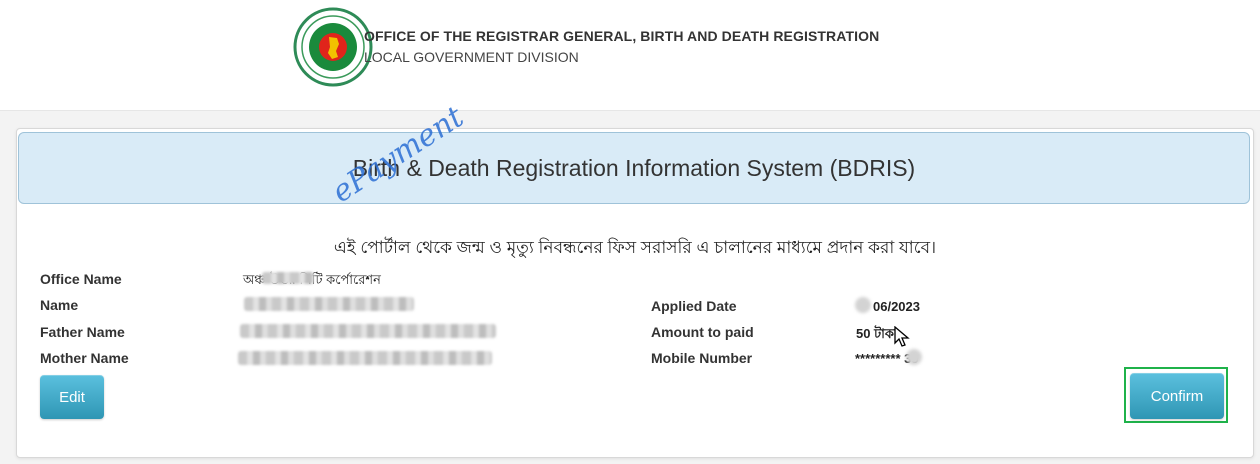 This screenshot has width=1260, height=464. I want to click on confirm-button: Confirm, so click(1177, 396).